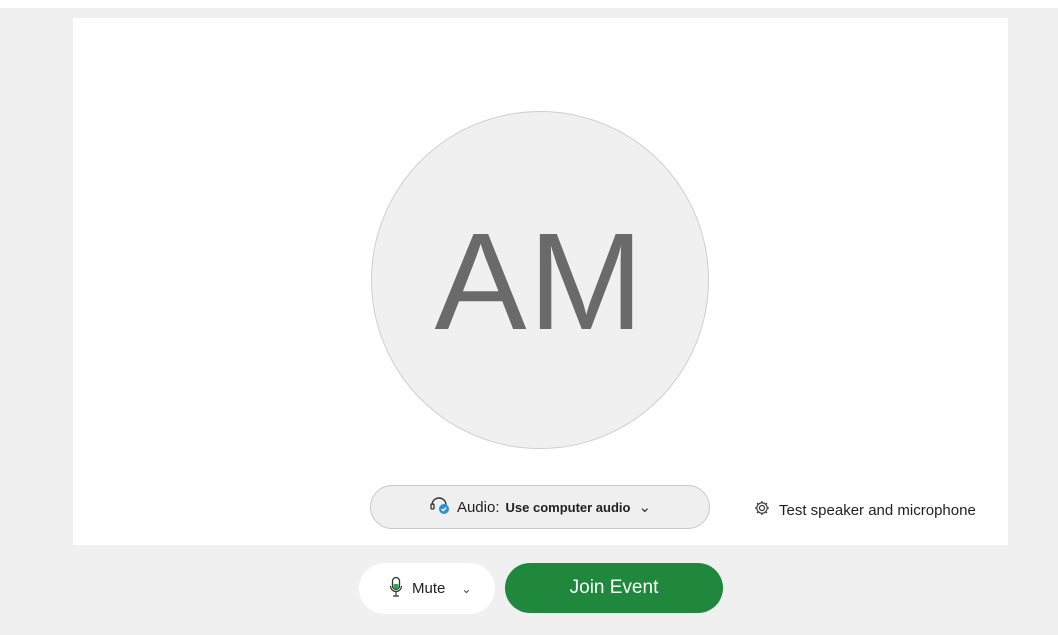 The image size is (1058, 635). I want to click on audio-selector-button: Audio: Use computer audio ⌄, so click(540, 507).